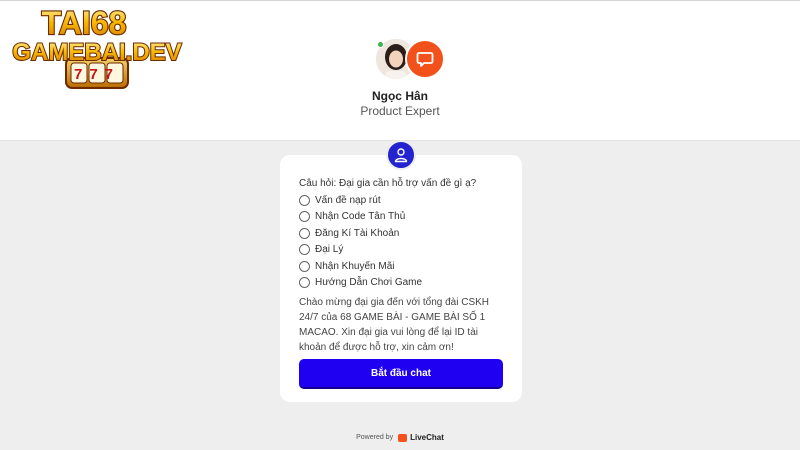 The width and height of the screenshot is (800, 450). Describe the element at coordinates (388, 183) in the screenshot. I see `form-question: Câu hỏi: Đại gia cần hỗ trợ vấn đề gì ạ?` at that location.